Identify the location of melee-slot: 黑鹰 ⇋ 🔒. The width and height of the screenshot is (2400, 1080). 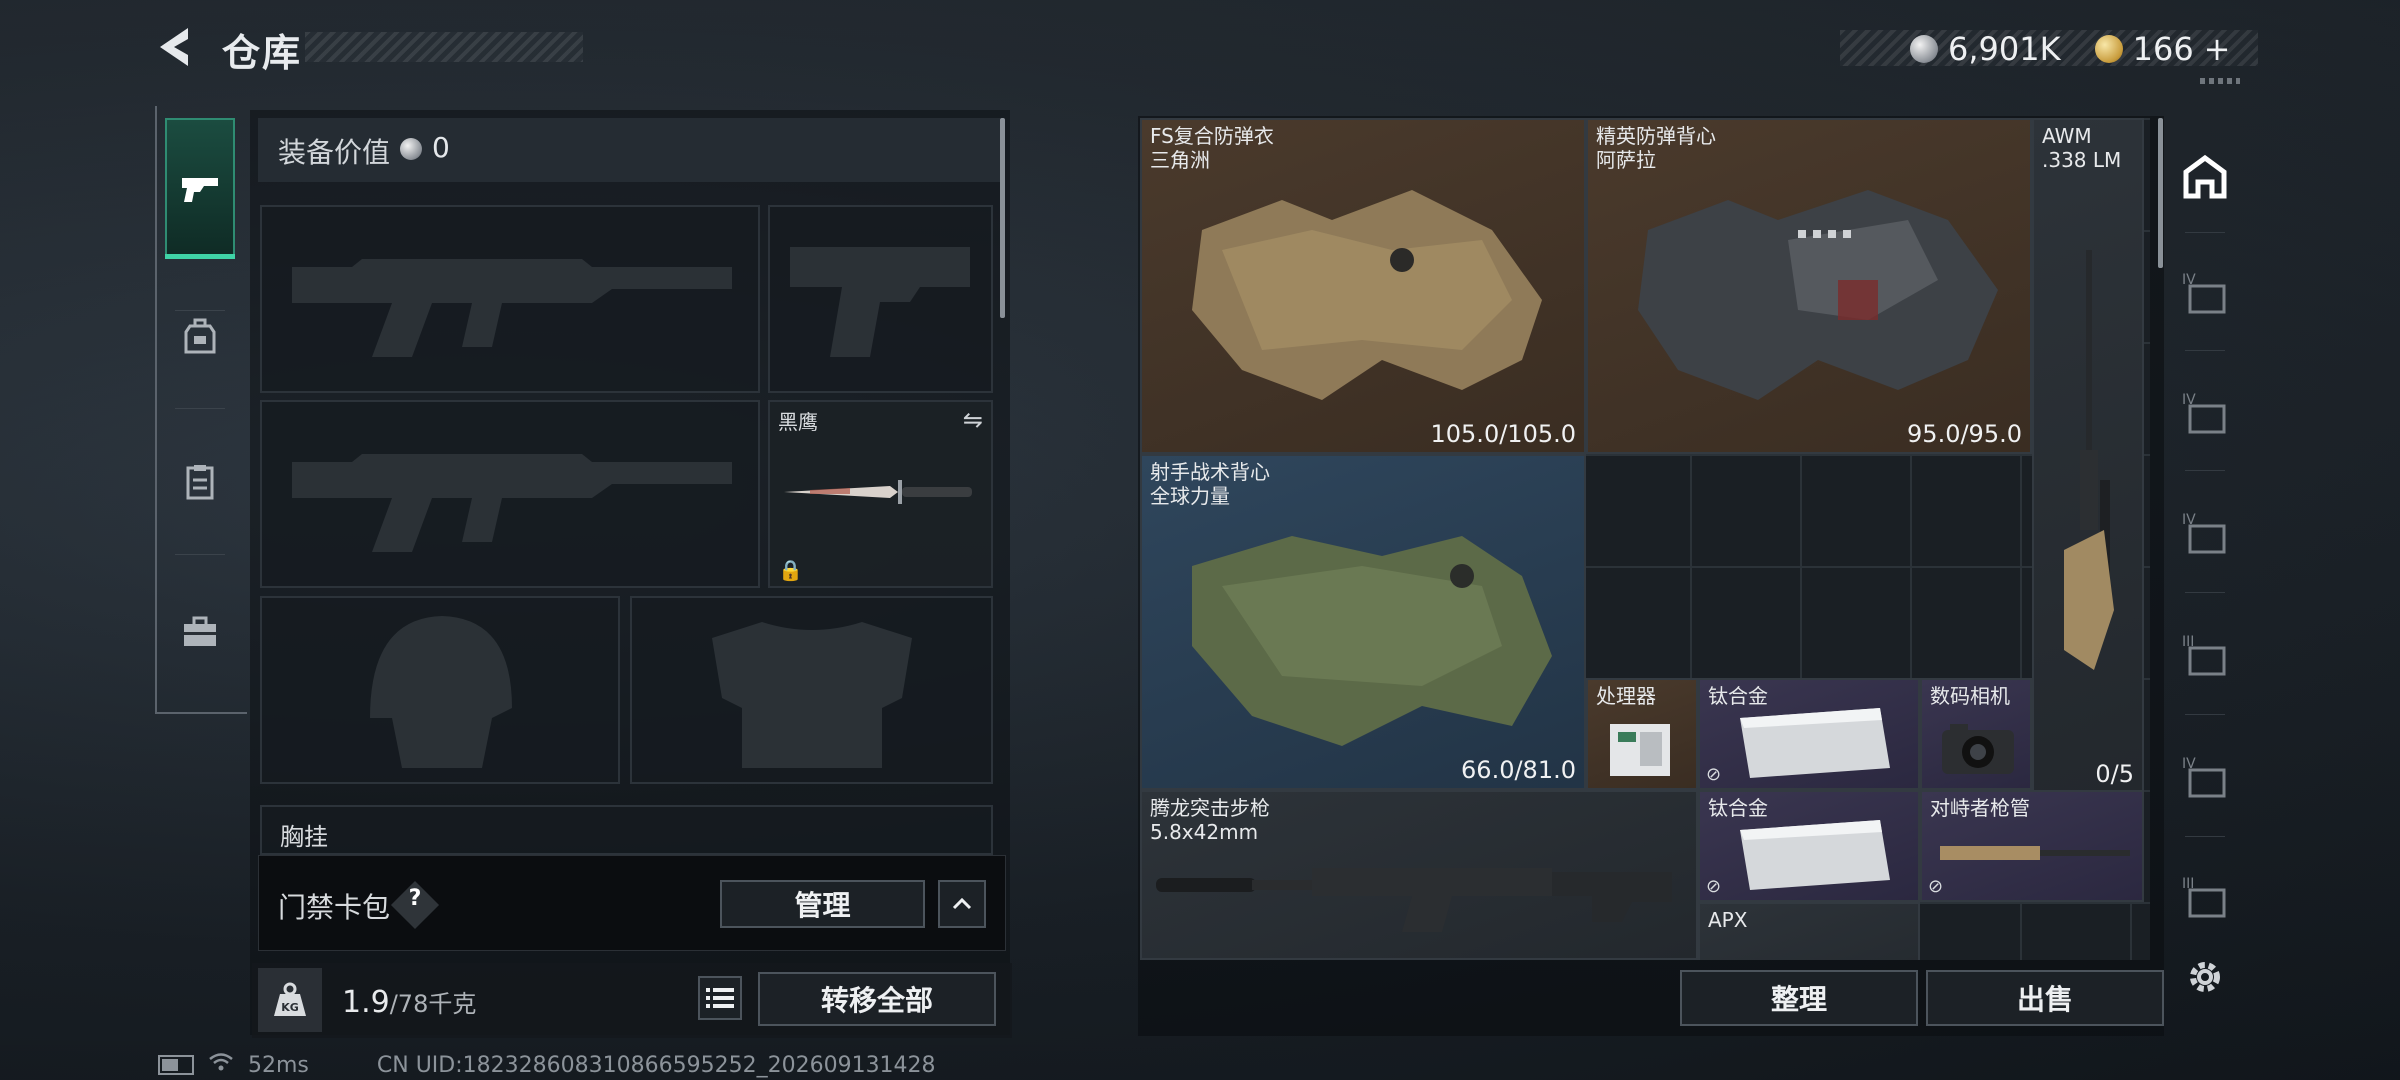
(880, 494).